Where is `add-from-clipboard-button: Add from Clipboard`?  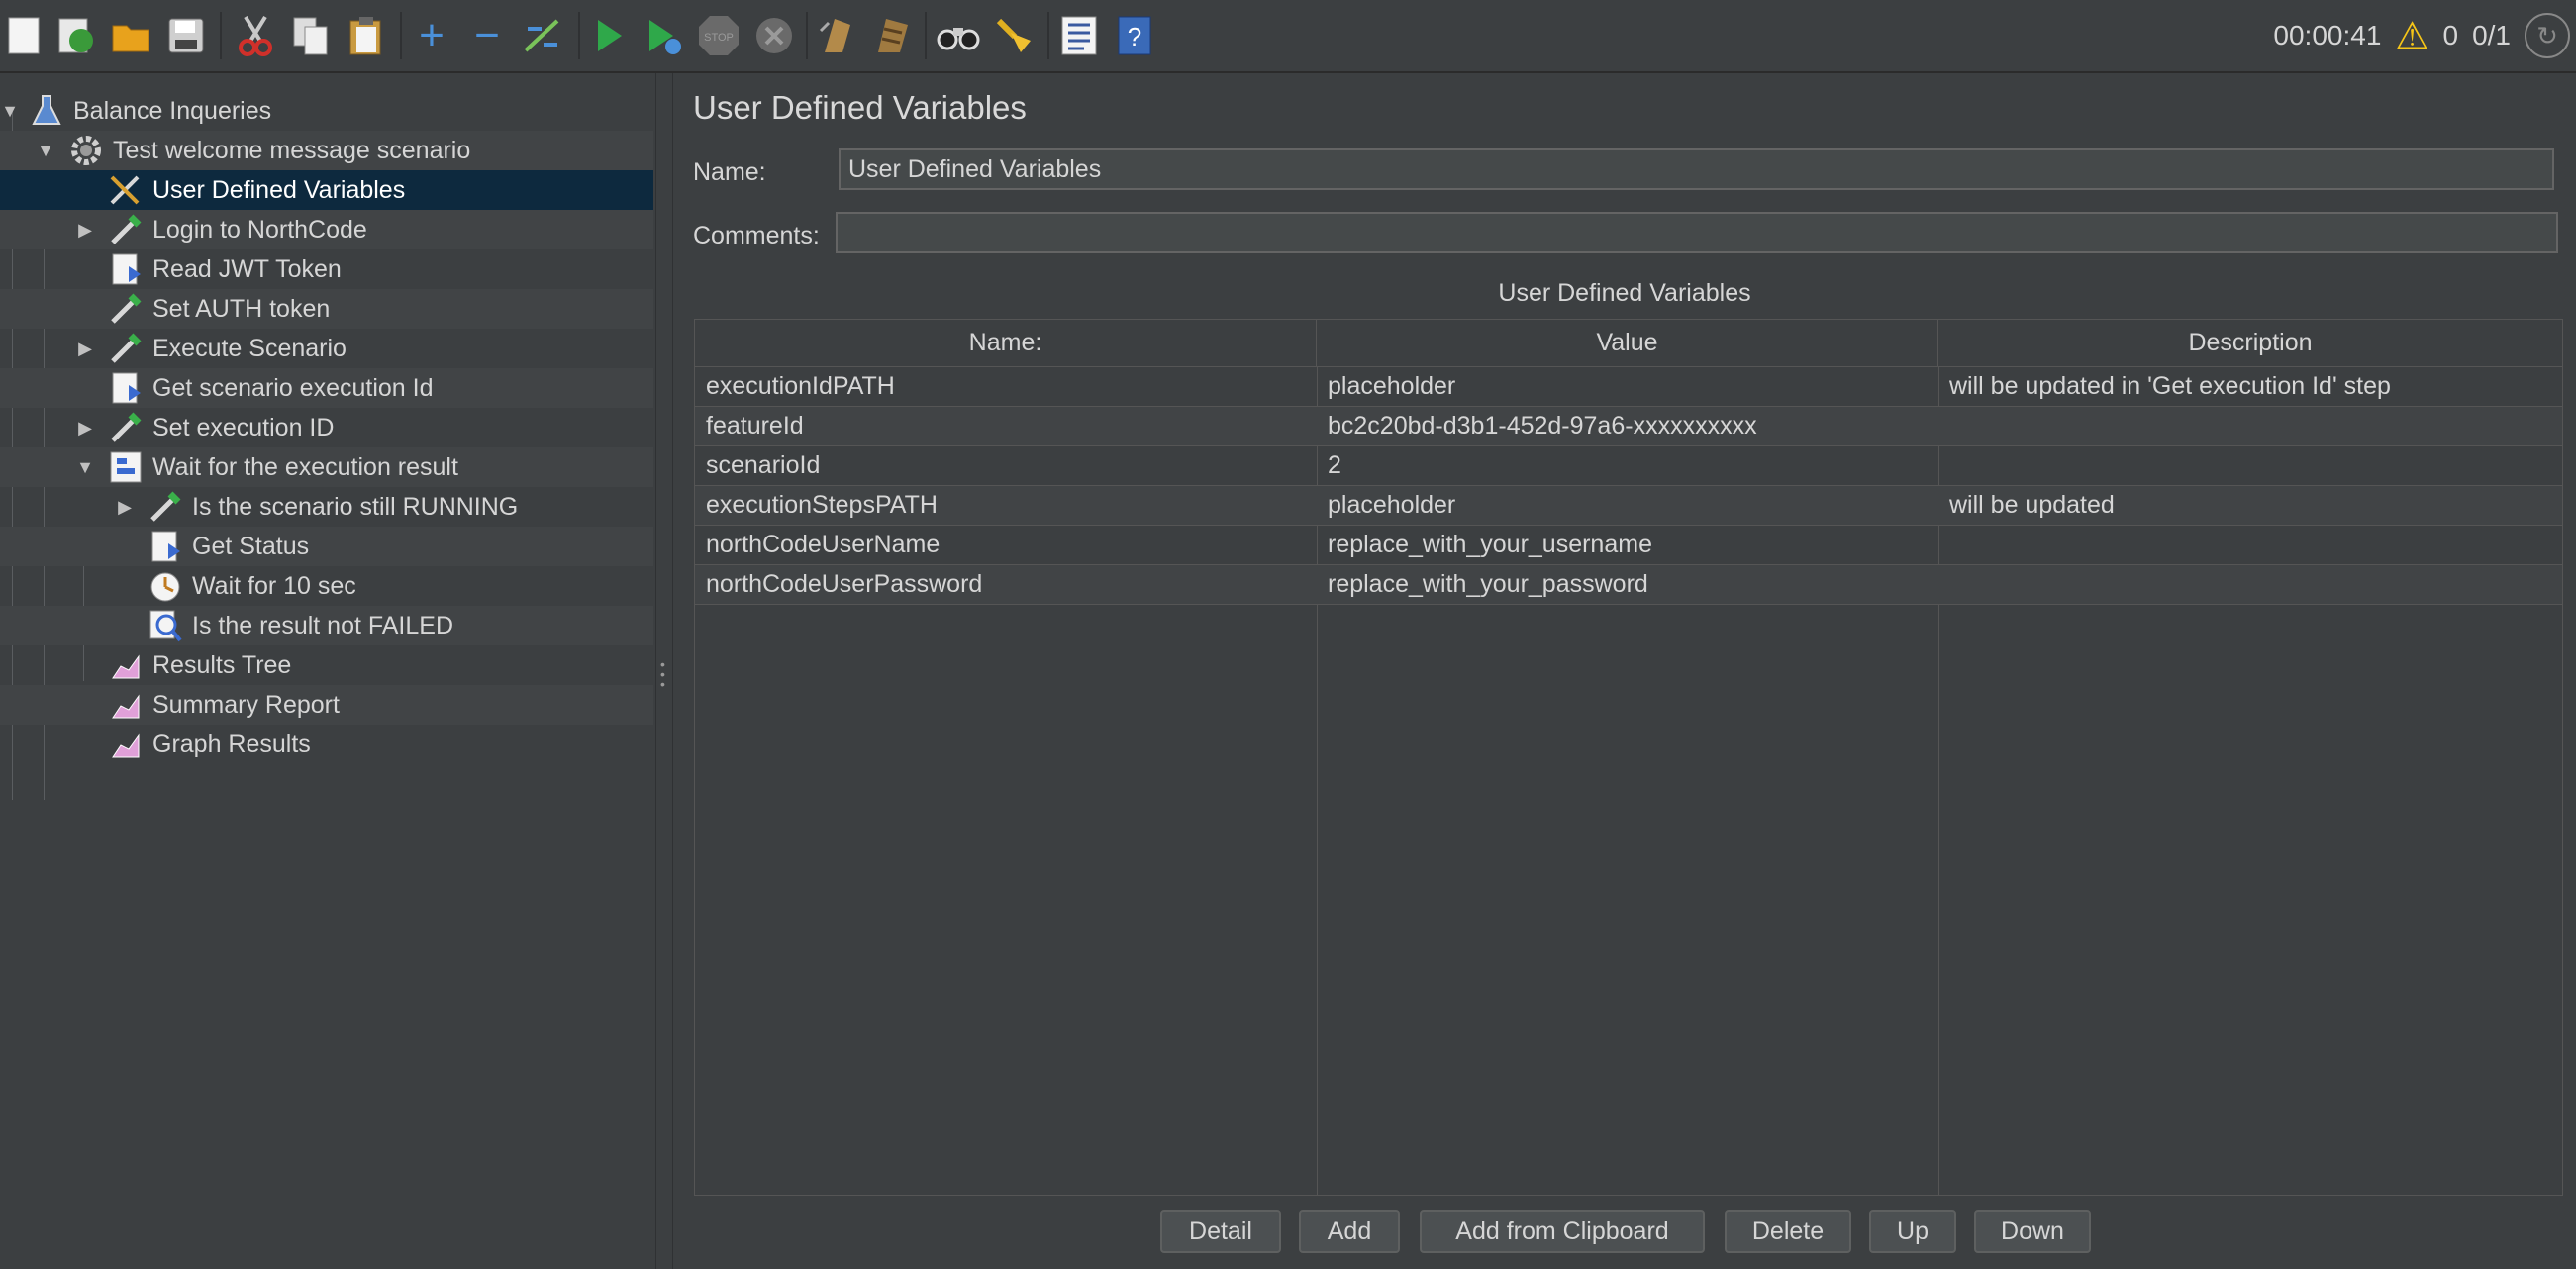 add-from-clipboard-button: Add from Clipboard is located at coordinates (1563, 1231).